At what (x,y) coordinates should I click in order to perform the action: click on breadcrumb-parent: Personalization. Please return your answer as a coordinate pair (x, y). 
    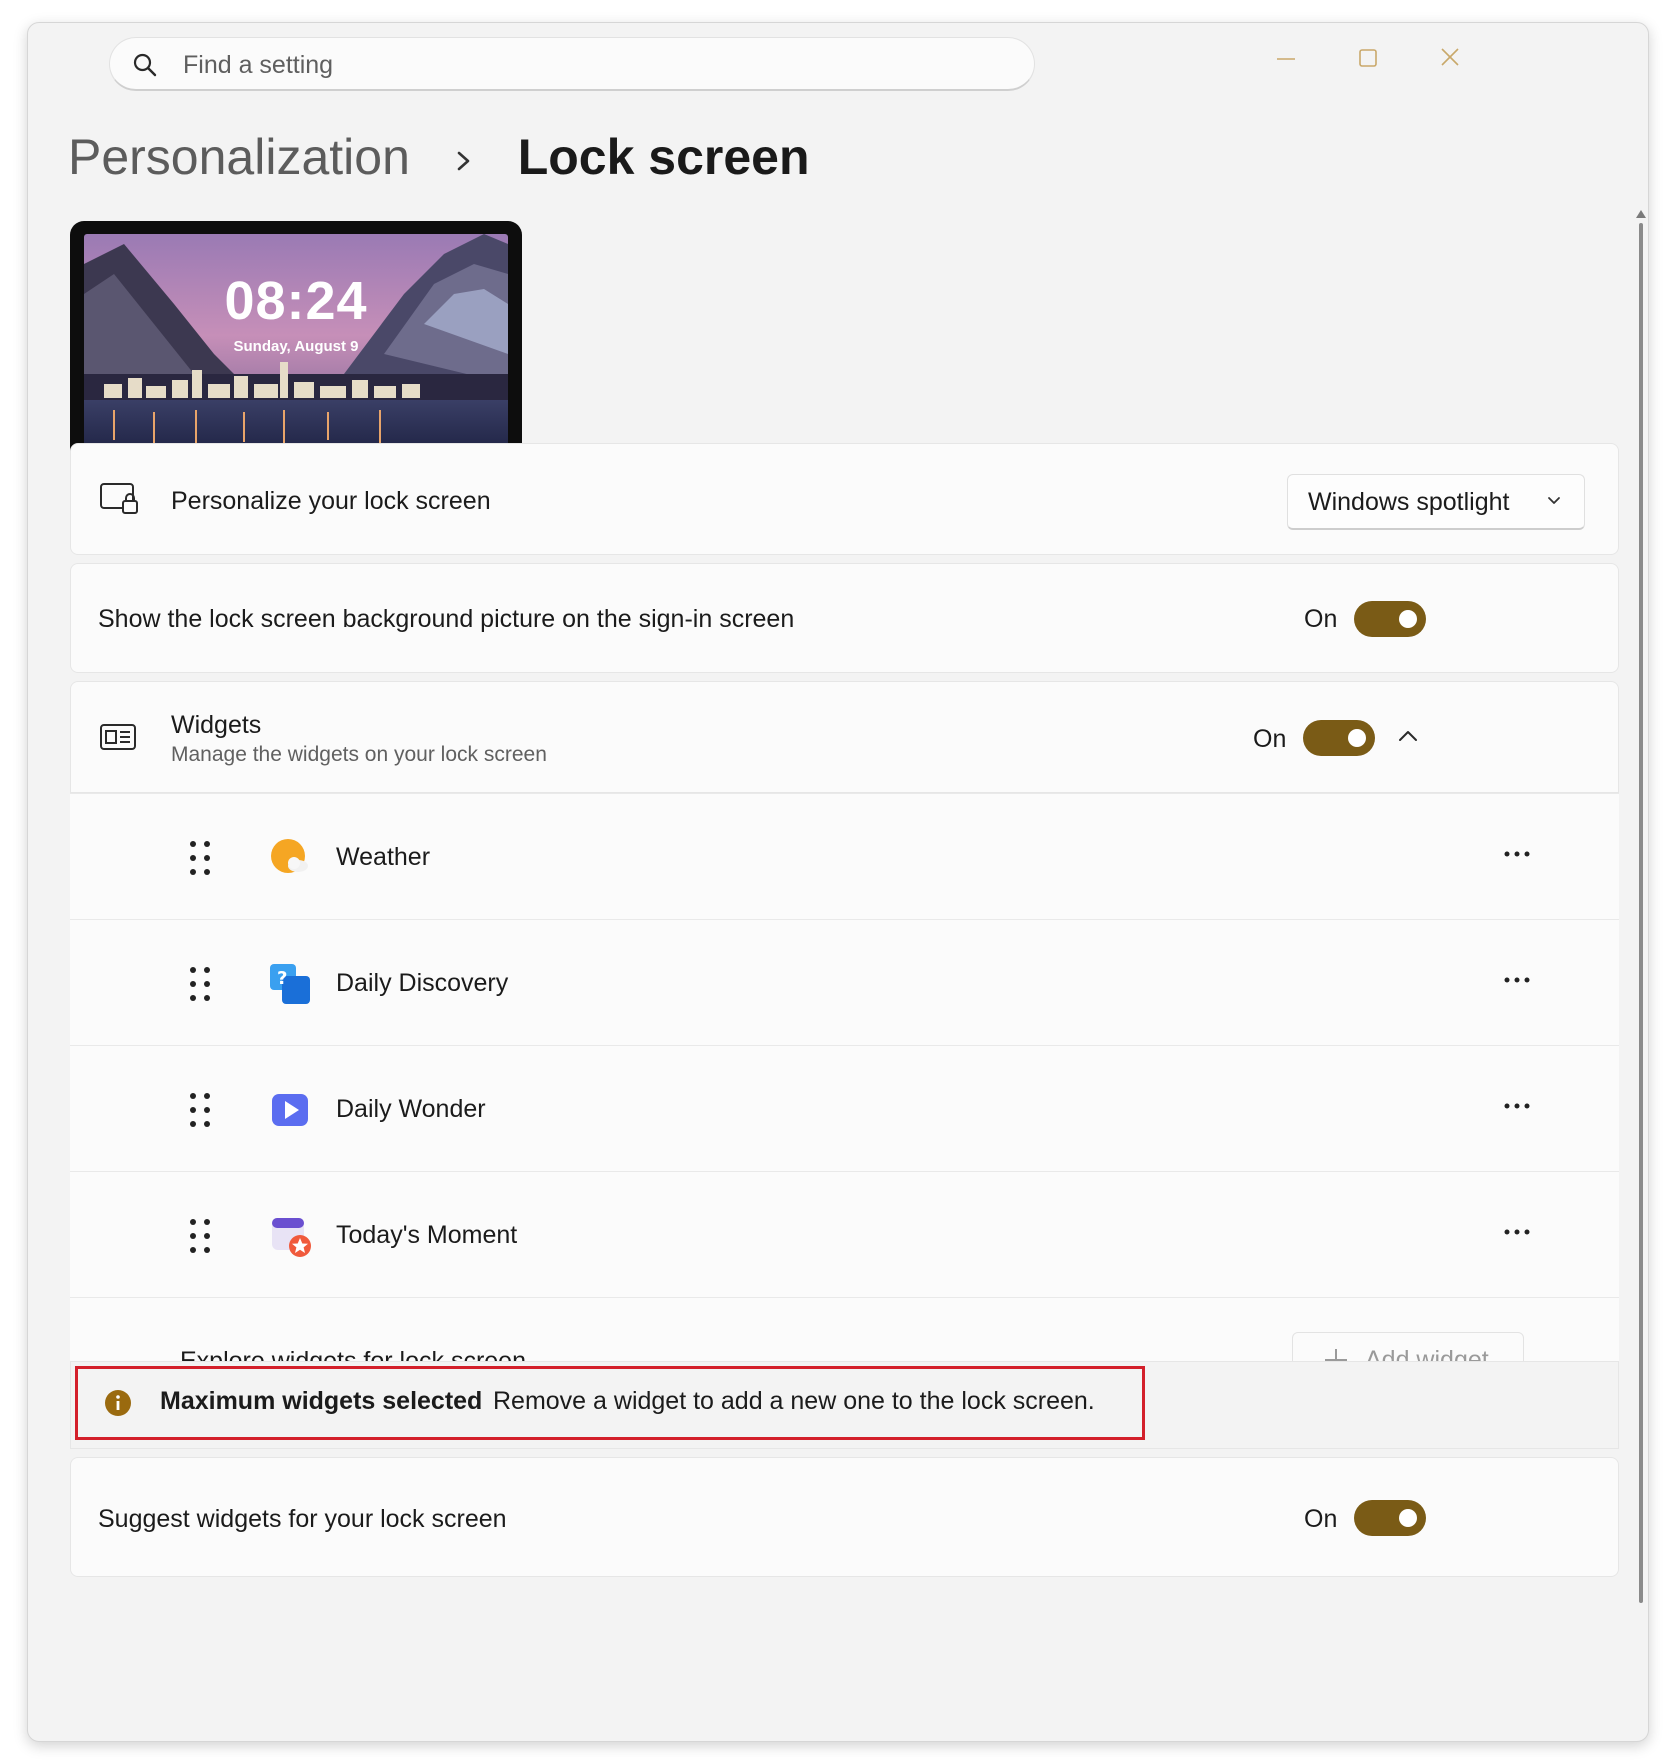
    Looking at the image, I should click on (239, 157).